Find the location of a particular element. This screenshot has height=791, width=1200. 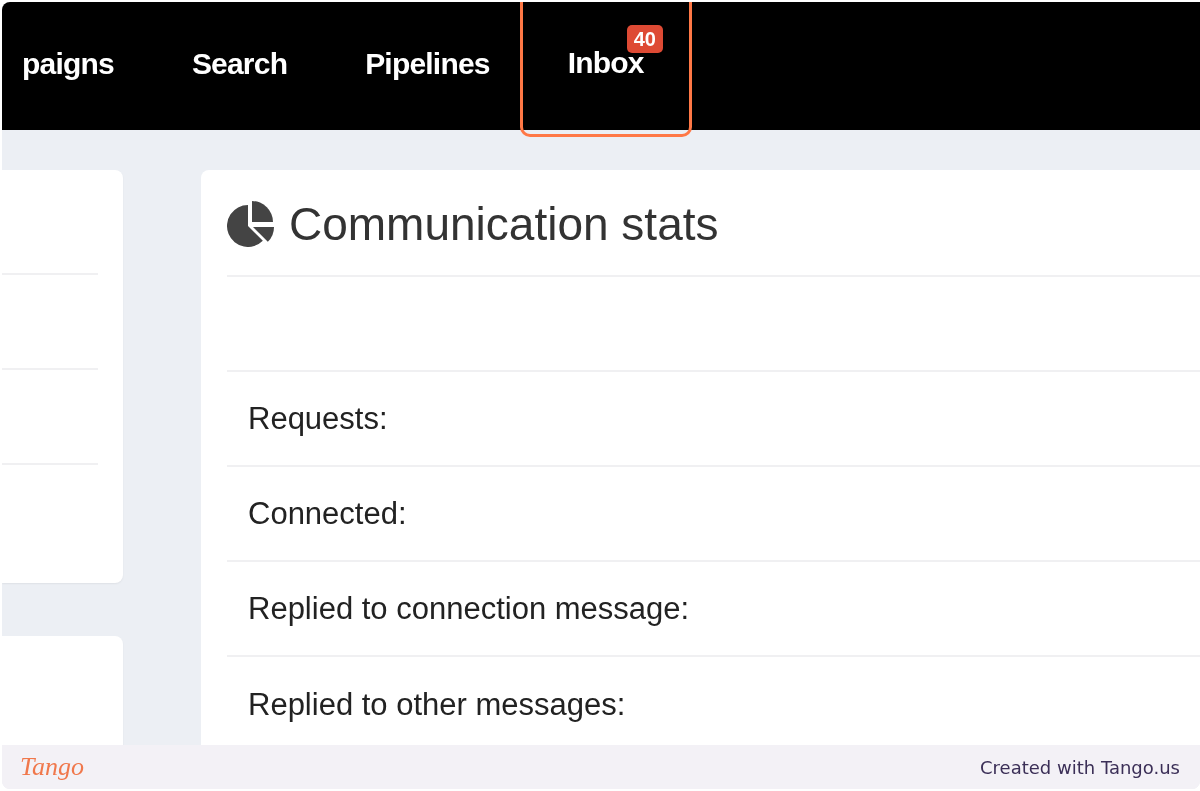

logo: Tango is located at coordinates (52, 767).